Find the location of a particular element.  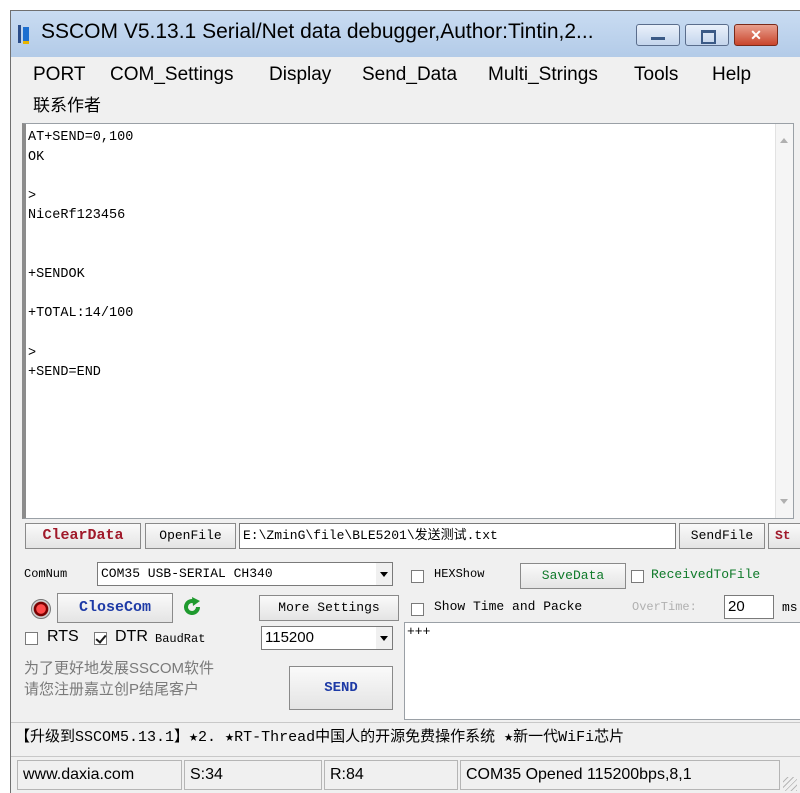

close-icon: ✕ is located at coordinates (756, 35).